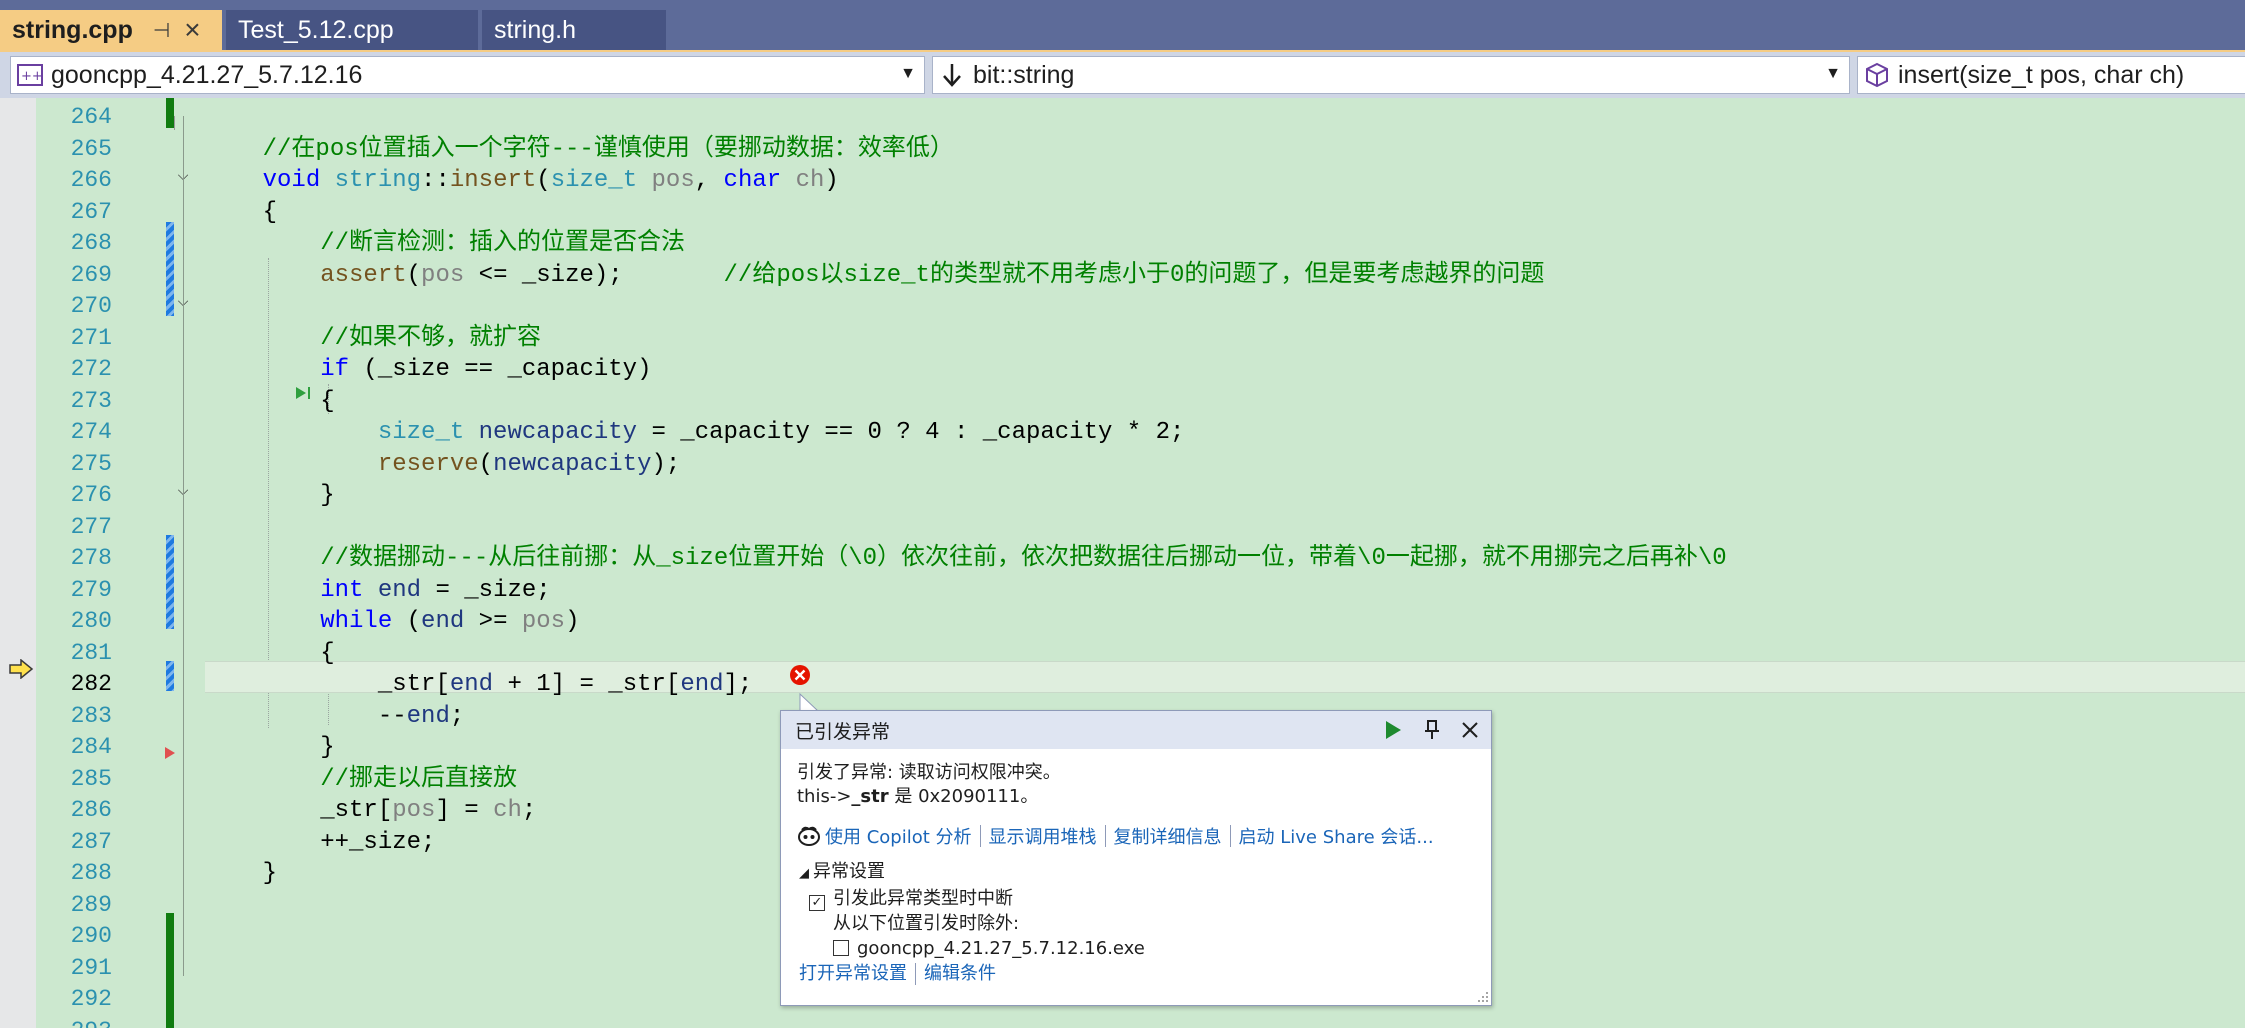 This screenshot has height=1028, width=2245. Describe the element at coordinates (91, 148) in the screenshot. I see `line-number: 265` at that location.